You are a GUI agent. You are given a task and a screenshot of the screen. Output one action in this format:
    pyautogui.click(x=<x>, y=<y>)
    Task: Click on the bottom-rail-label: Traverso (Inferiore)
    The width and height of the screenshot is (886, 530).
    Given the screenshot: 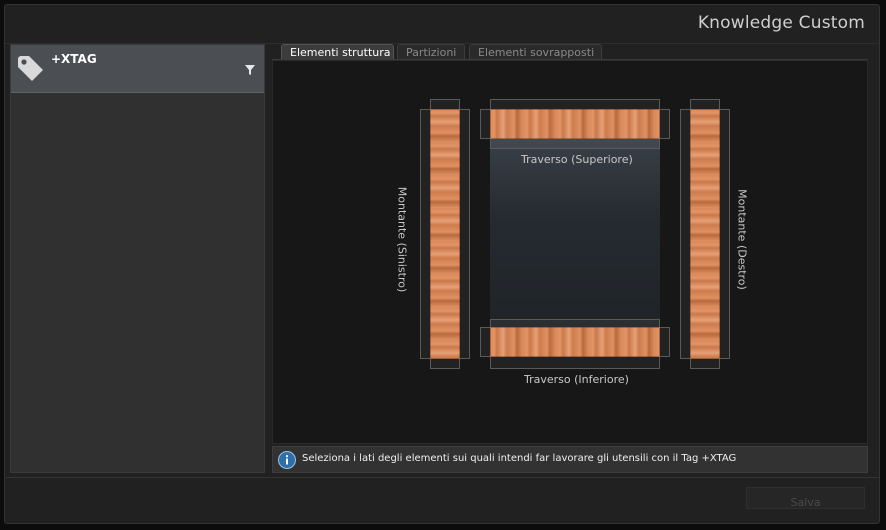 What is the action you would take?
    pyautogui.click(x=576, y=379)
    